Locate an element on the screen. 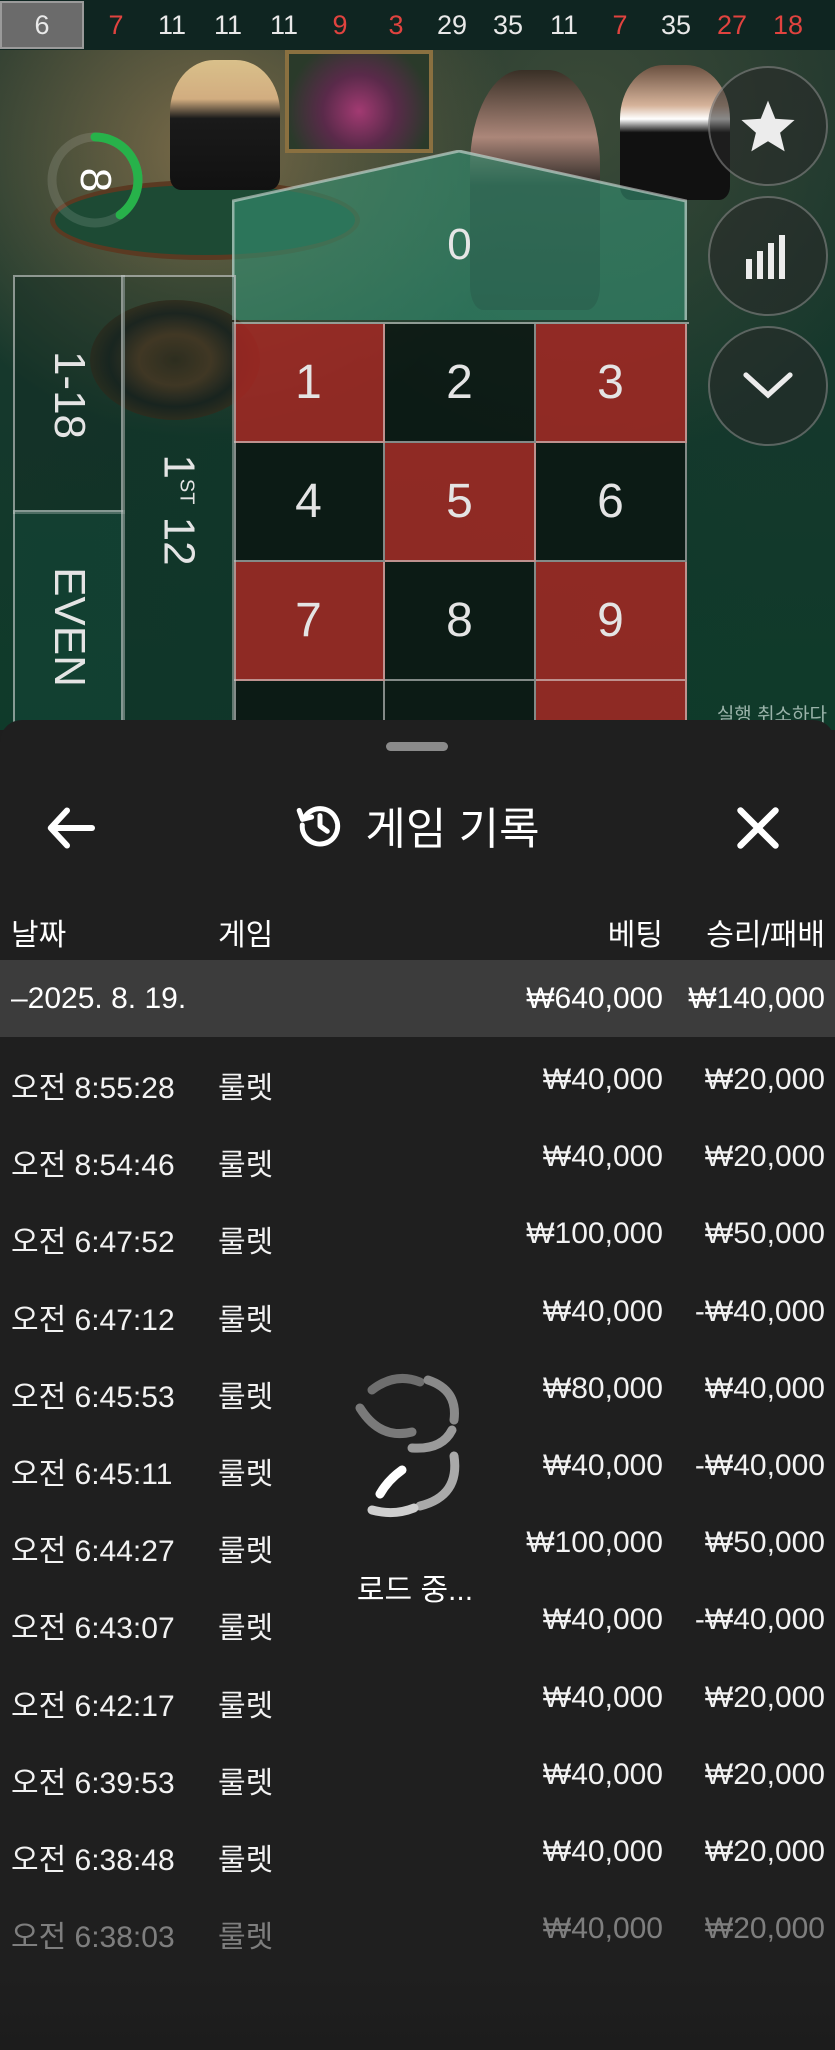 The image size is (835, 2050). bet-spot-2: 2 is located at coordinates (460, 383).